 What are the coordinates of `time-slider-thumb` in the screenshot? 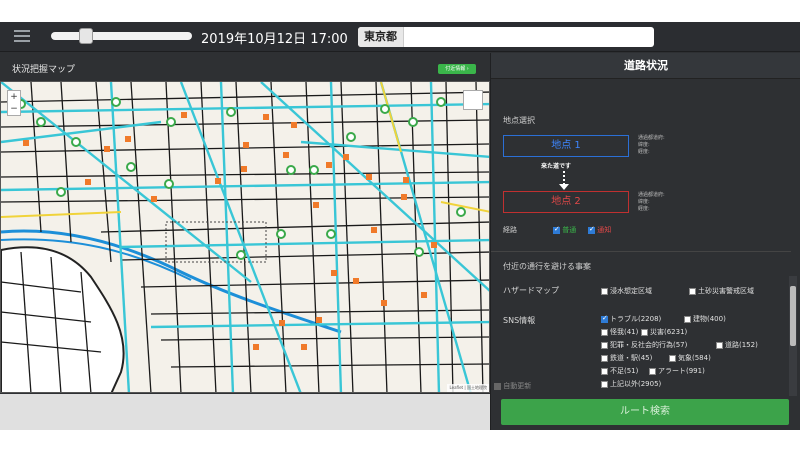 It's located at (86, 36).